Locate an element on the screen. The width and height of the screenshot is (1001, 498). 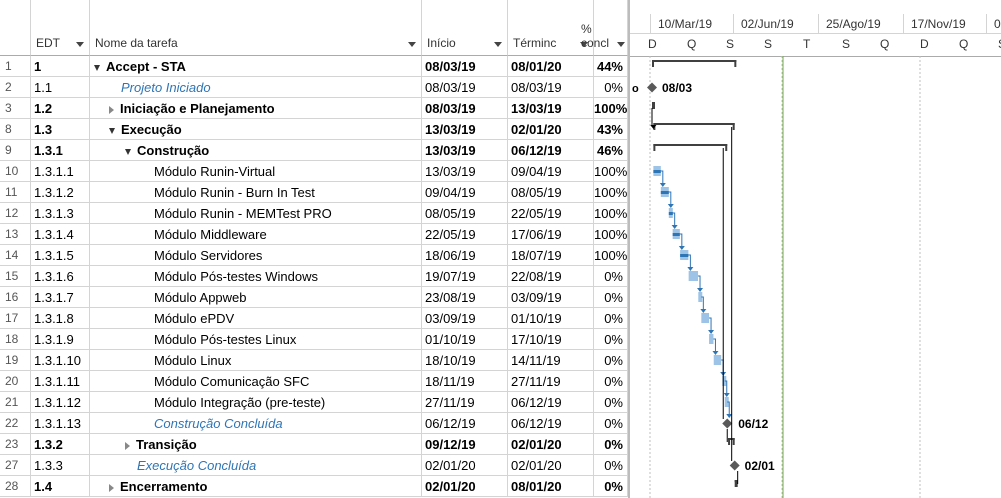
table-row: 9 1.3.1 Construção 13/03/19 06/12/19 46% is located at coordinates (314, 150).